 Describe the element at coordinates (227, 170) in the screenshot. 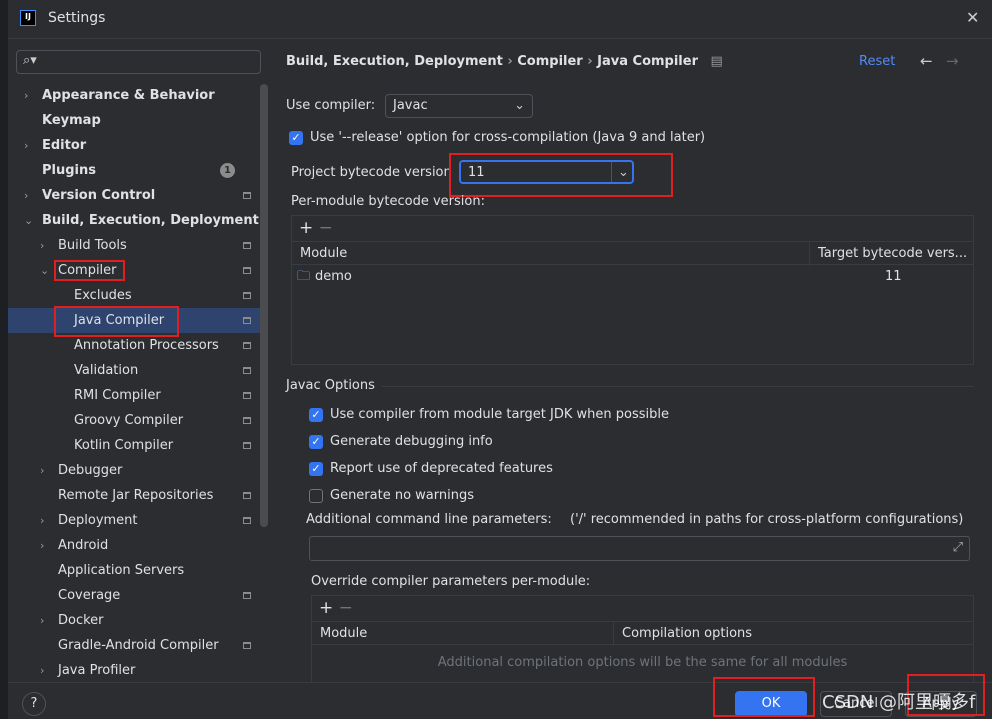

I see `update-badge: 1` at that location.